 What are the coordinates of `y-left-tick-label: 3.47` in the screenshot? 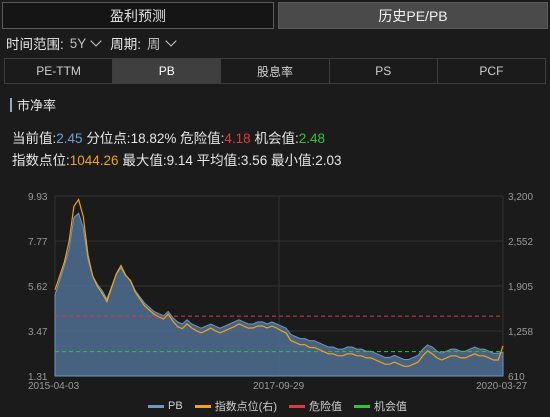 It's located at (38, 332).